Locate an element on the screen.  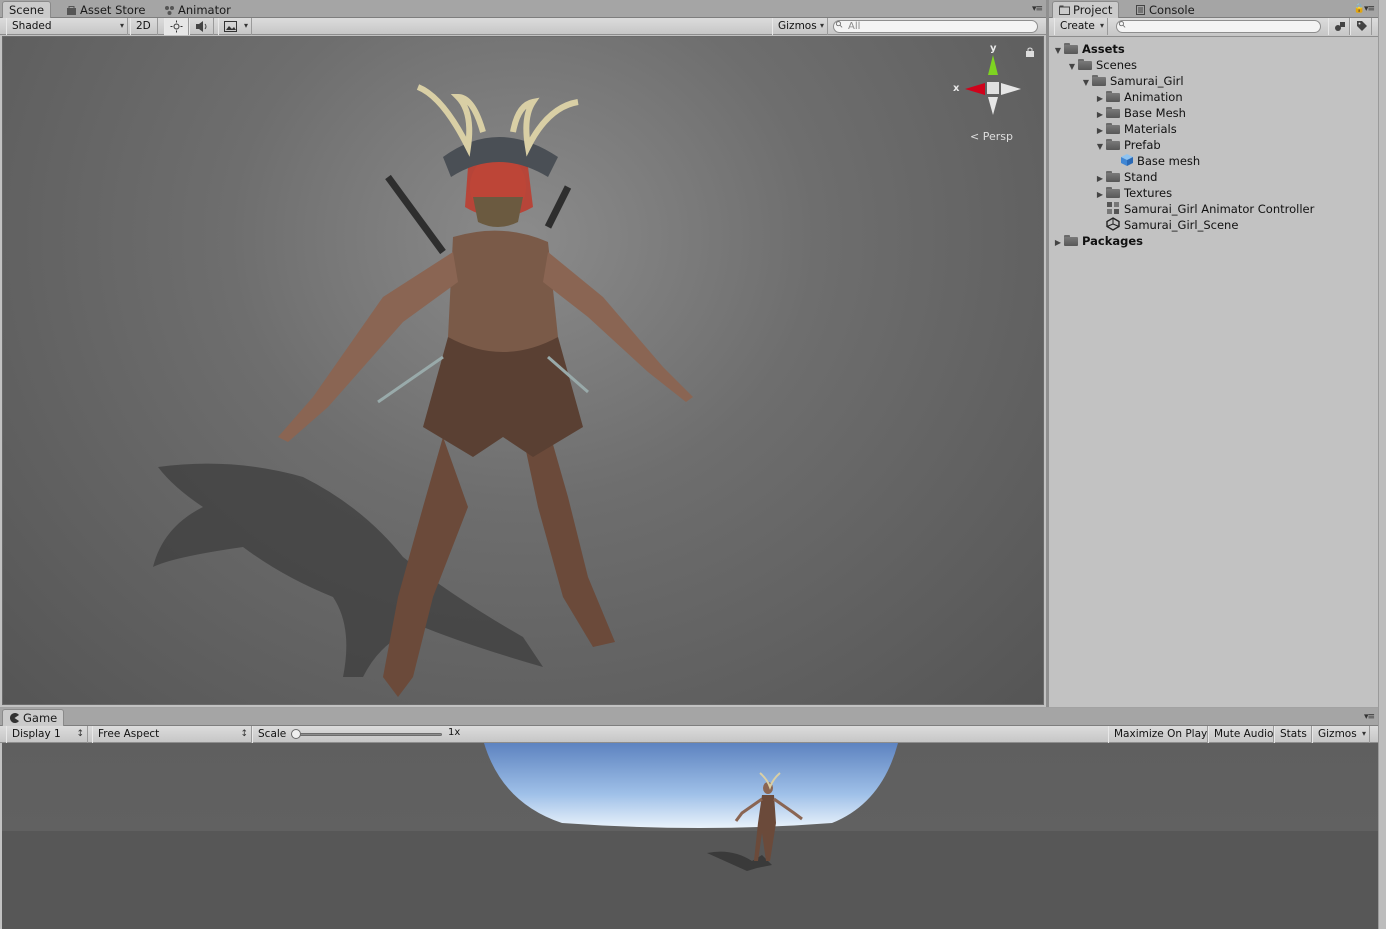
tree-item-label: Animation is located at coordinates (1153, 97).